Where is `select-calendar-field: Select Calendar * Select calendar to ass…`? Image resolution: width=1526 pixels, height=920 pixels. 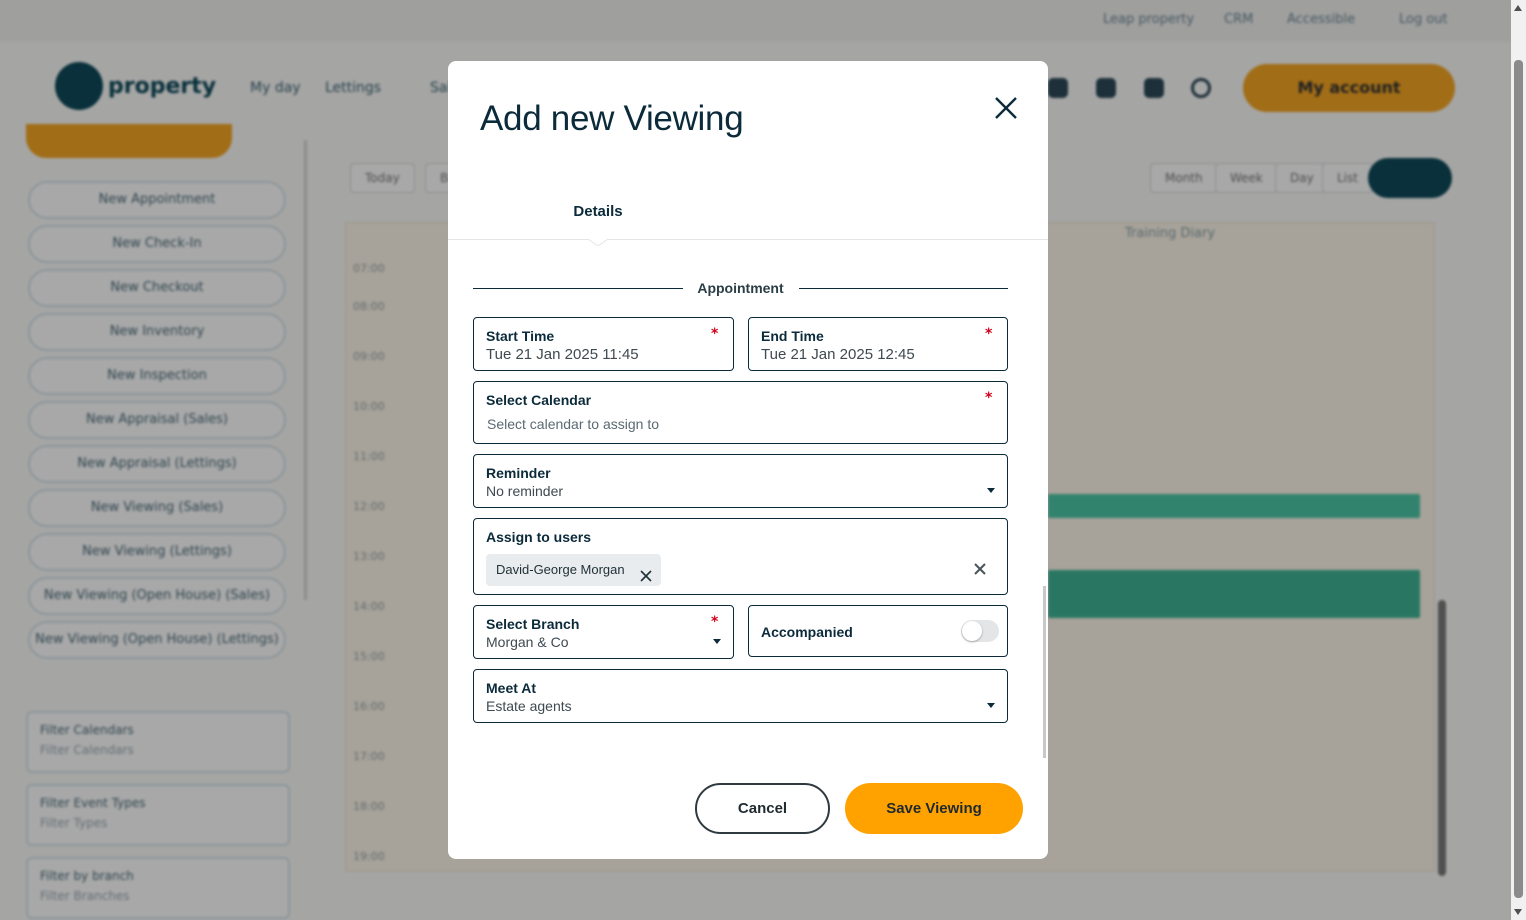
select-calendar-field: Select Calendar * Select calendar to ass… is located at coordinates (740, 412).